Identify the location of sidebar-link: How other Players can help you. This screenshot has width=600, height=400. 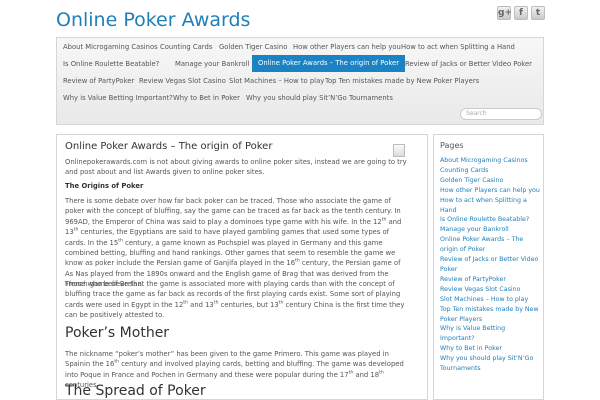
(490, 191).